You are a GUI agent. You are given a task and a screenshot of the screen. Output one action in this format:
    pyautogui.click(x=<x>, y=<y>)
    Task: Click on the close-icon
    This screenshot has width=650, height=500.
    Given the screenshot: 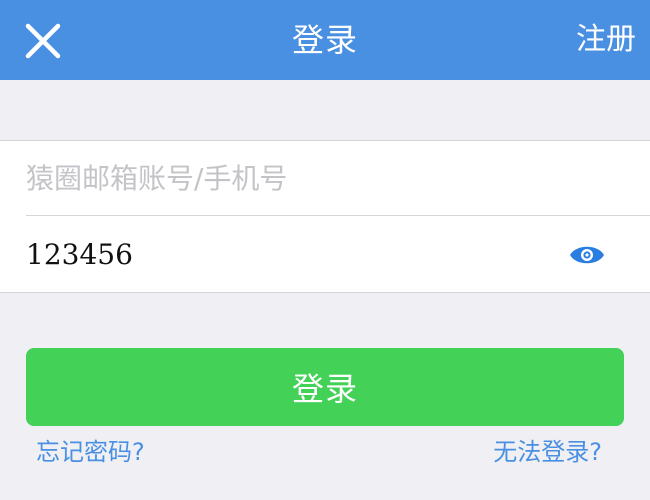 What is the action you would take?
    pyautogui.click(x=43, y=41)
    